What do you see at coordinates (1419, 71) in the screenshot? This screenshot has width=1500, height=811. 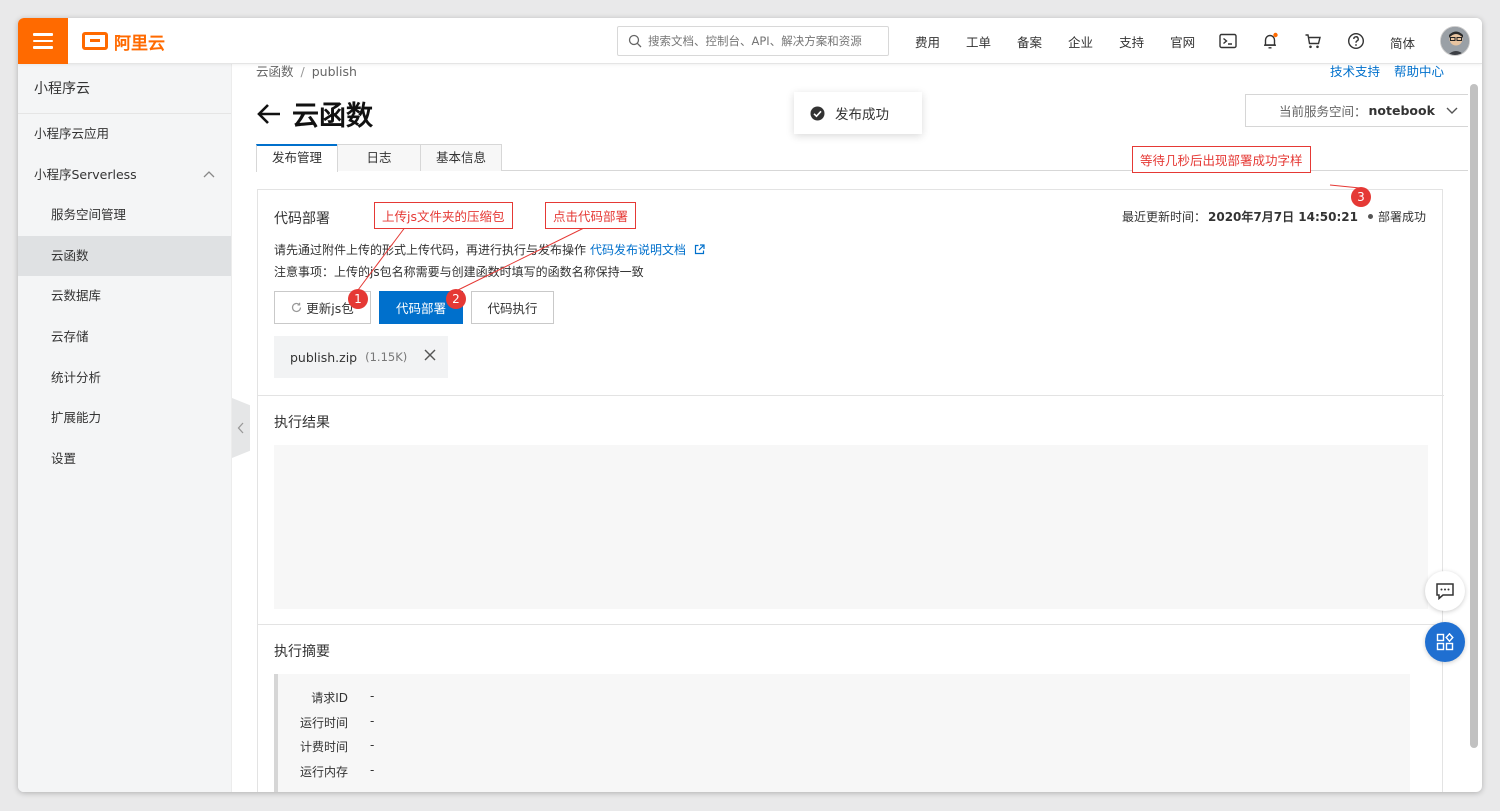 I see `help-center-link: 帮助中心` at bounding box center [1419, 71].